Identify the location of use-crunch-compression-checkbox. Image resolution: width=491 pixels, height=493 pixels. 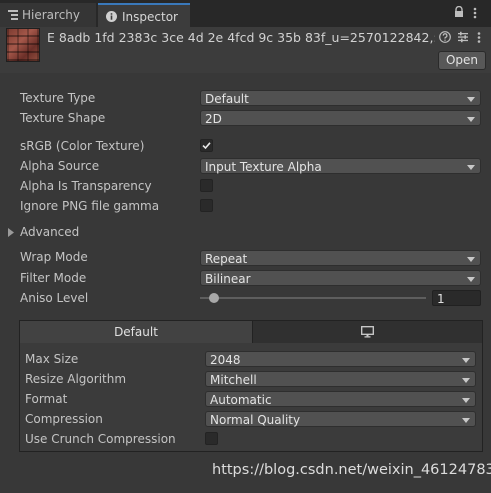
(211, 438).